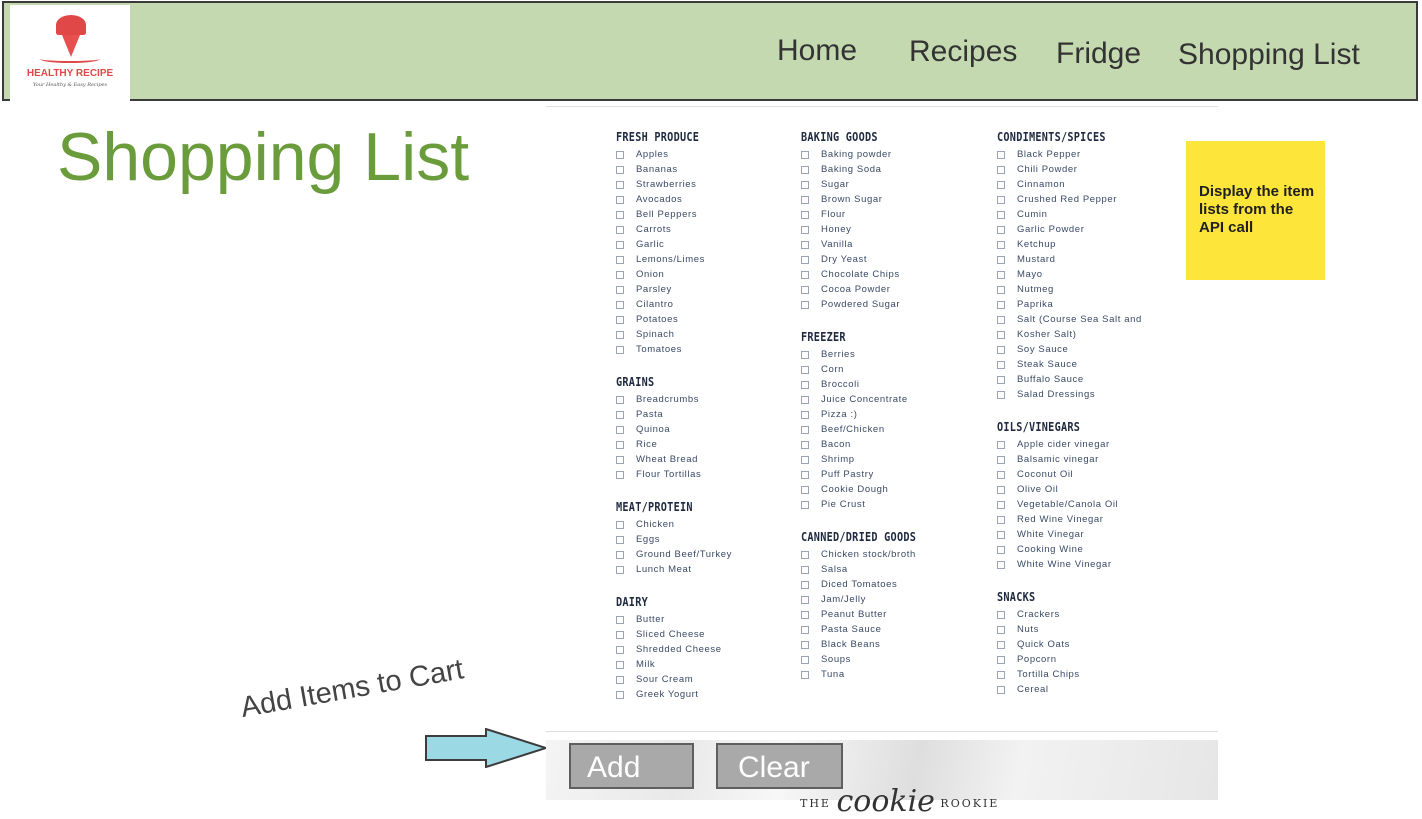 The height and width of the screenshot is (819, 1422). Describe the element at coordinates (1069, 689) in the screenshot. I see `checklist-item: Cereal` at that location.